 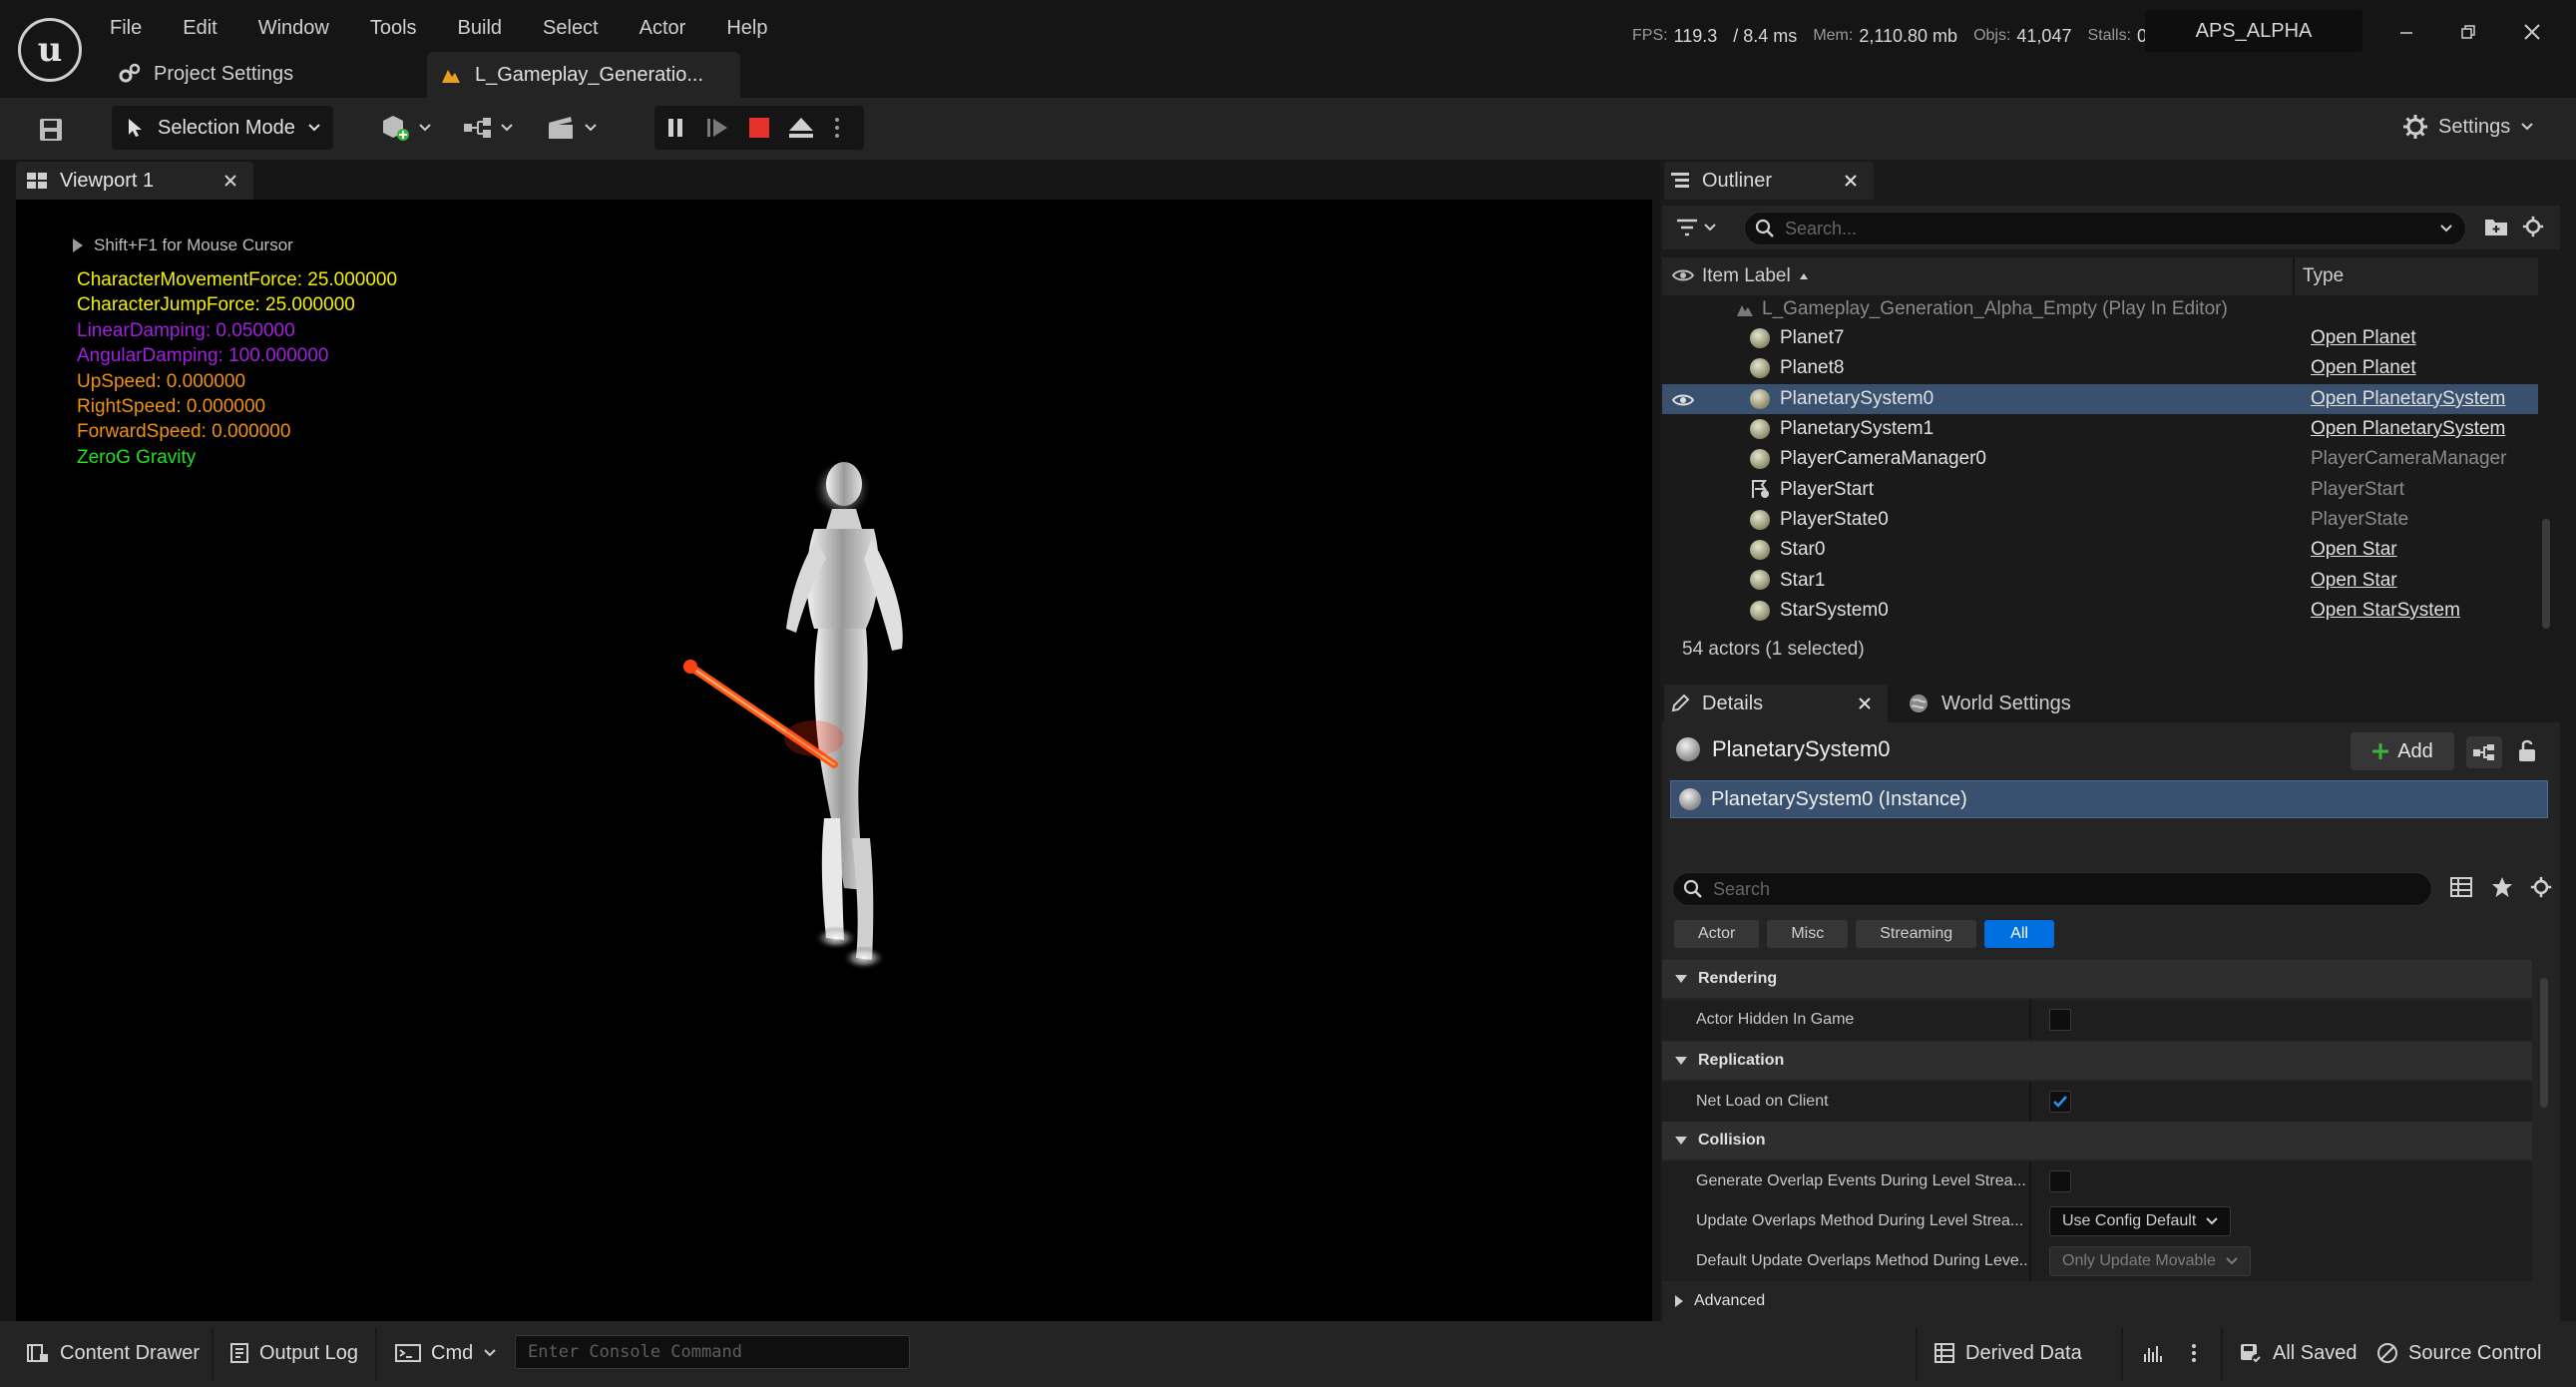 I want to click on output-log-button: Output Log, so click(x=293, y=1353).